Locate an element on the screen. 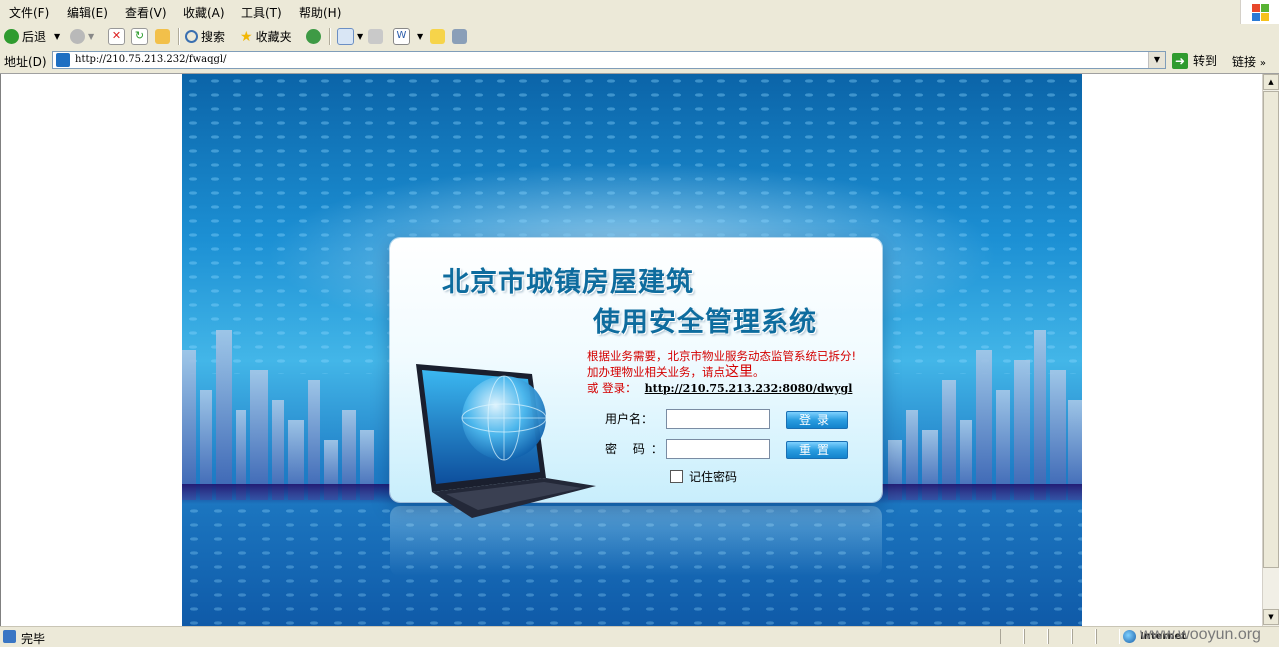 The width and height of the screenshot is (1279, 647). search-button: 搜索 is located at coordinates (205, 36).